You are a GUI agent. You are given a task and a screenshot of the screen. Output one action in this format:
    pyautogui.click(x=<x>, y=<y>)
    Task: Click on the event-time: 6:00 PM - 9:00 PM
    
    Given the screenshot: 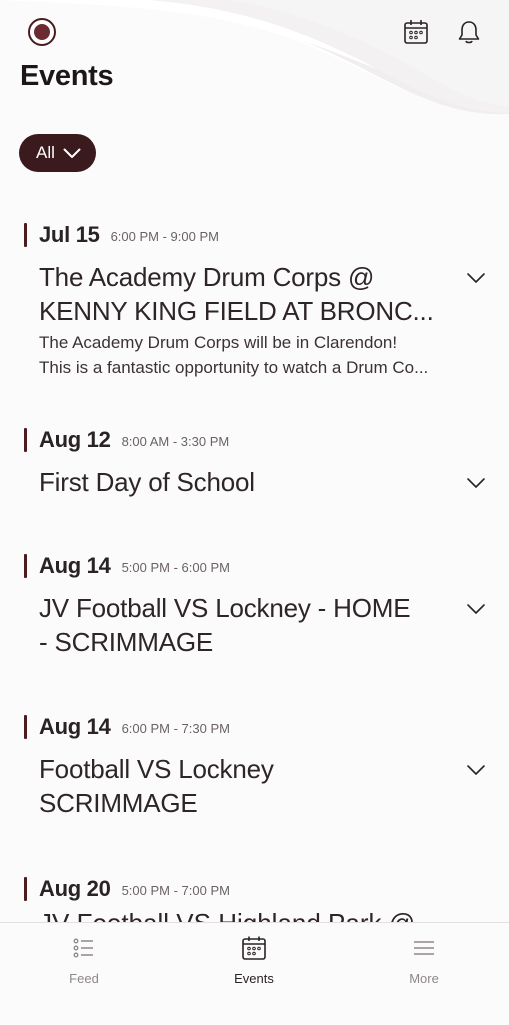 What is the action you would take?
    pyautogui.click(x=164, y=236)
    